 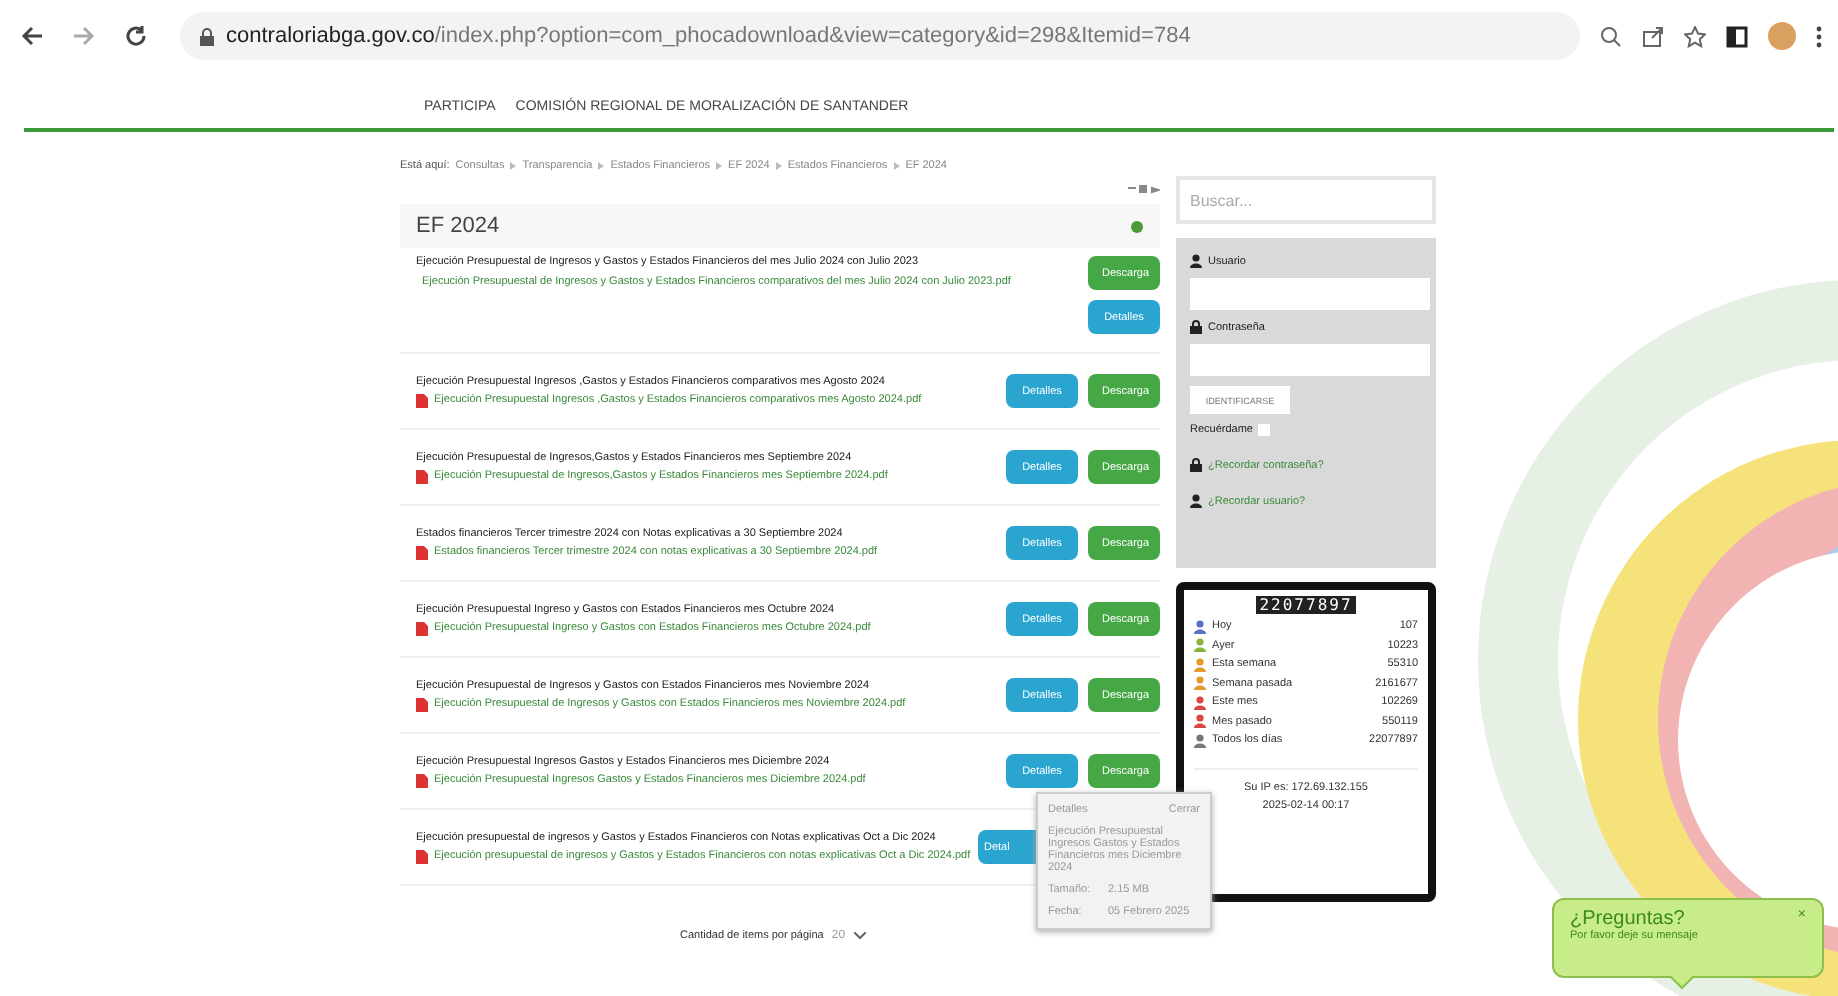 I want to click on sidebar-icon, so click(x=1737, y=36).